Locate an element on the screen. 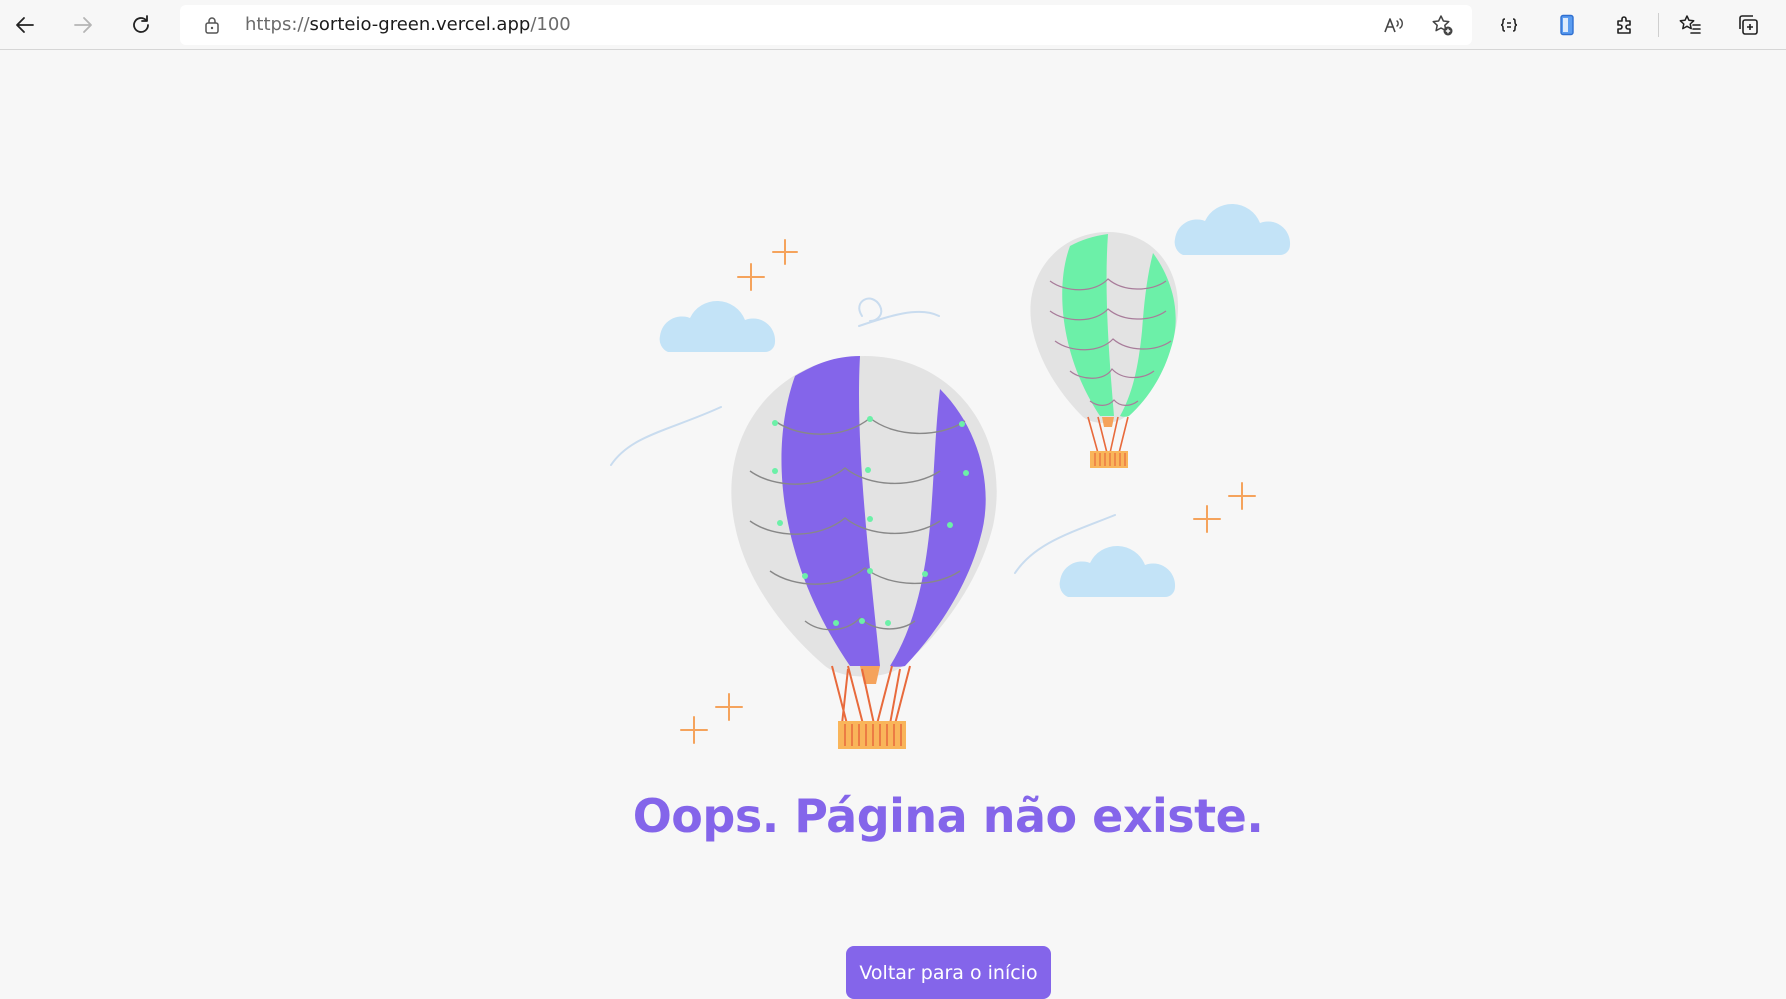 The width and height of the screenshot is (1786, 999). phone-button is located at coordinates (1567, 25).